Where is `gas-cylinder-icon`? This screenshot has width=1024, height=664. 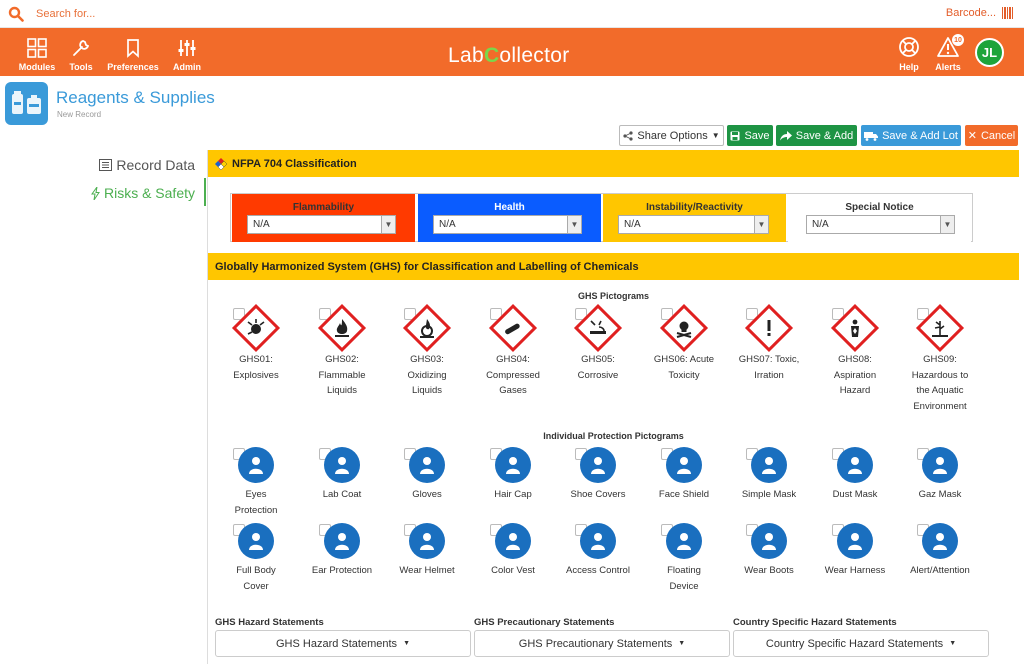
gas-cylinder-icon is located at coordinates (513, 328).